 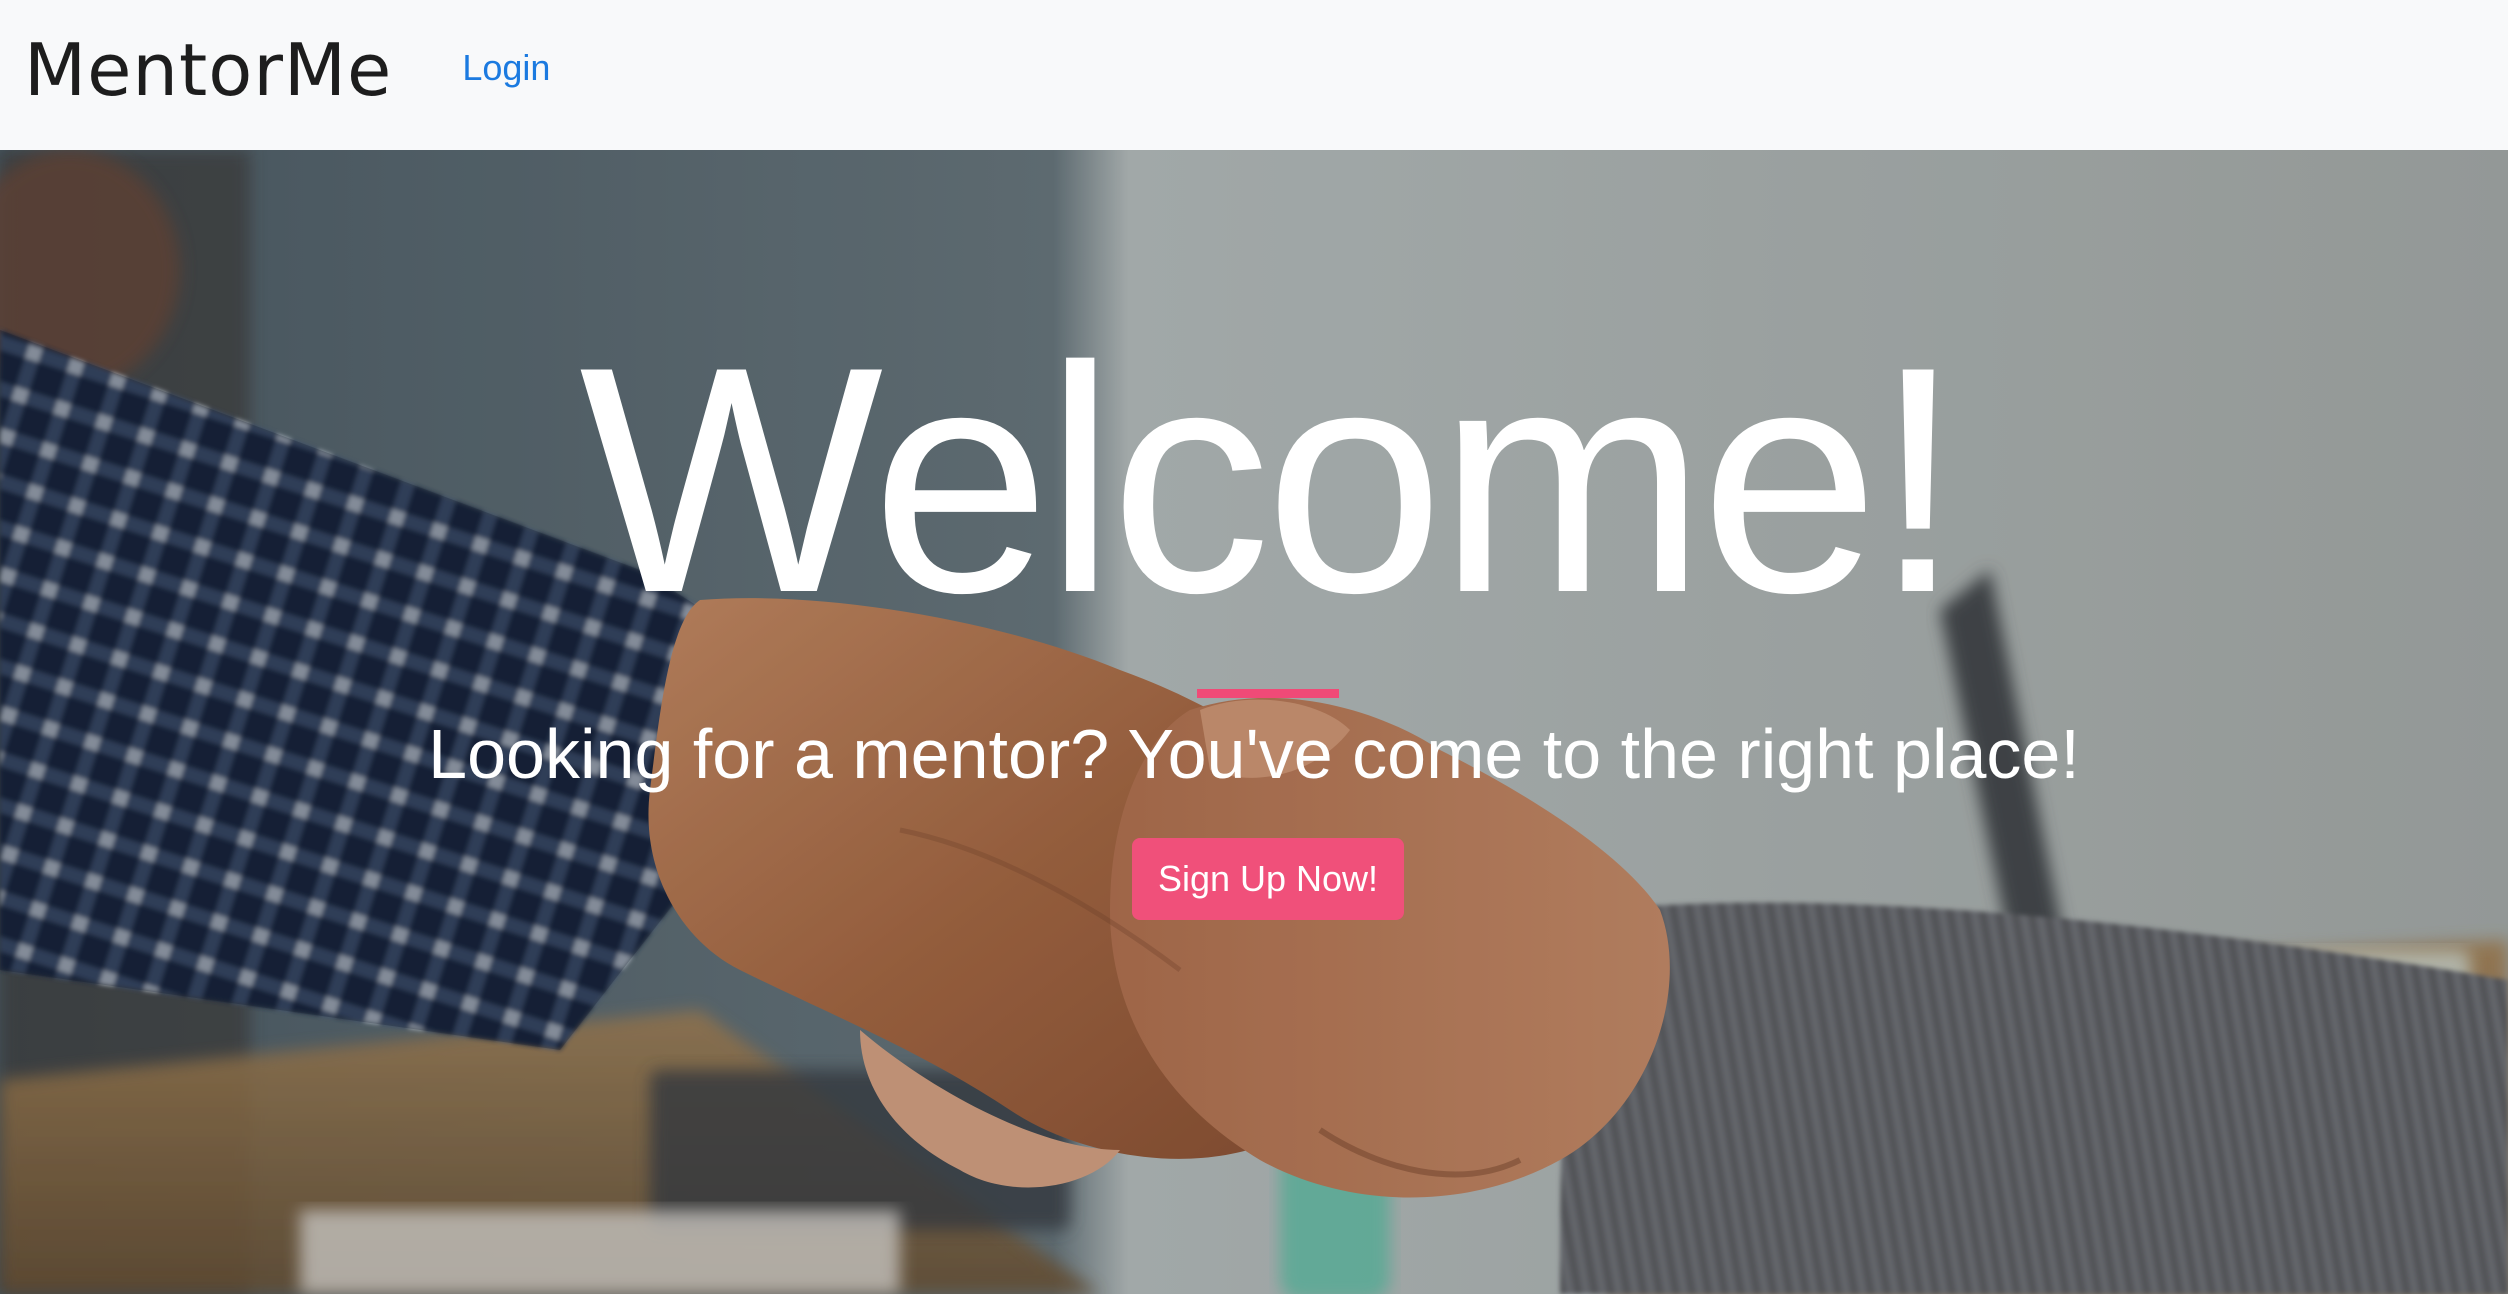 I want to click on login-link: Login, so click(x=506, y=68).